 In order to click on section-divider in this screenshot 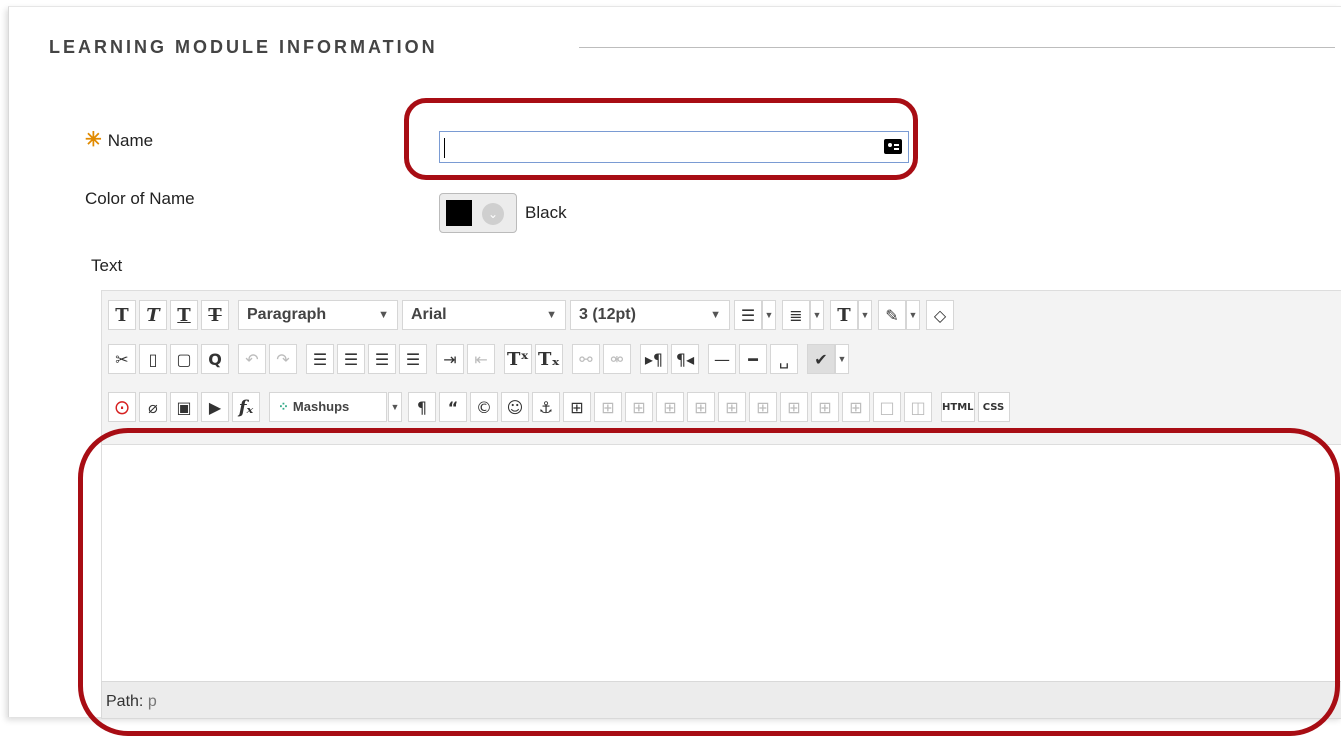, I will do `click(957, 47)`.